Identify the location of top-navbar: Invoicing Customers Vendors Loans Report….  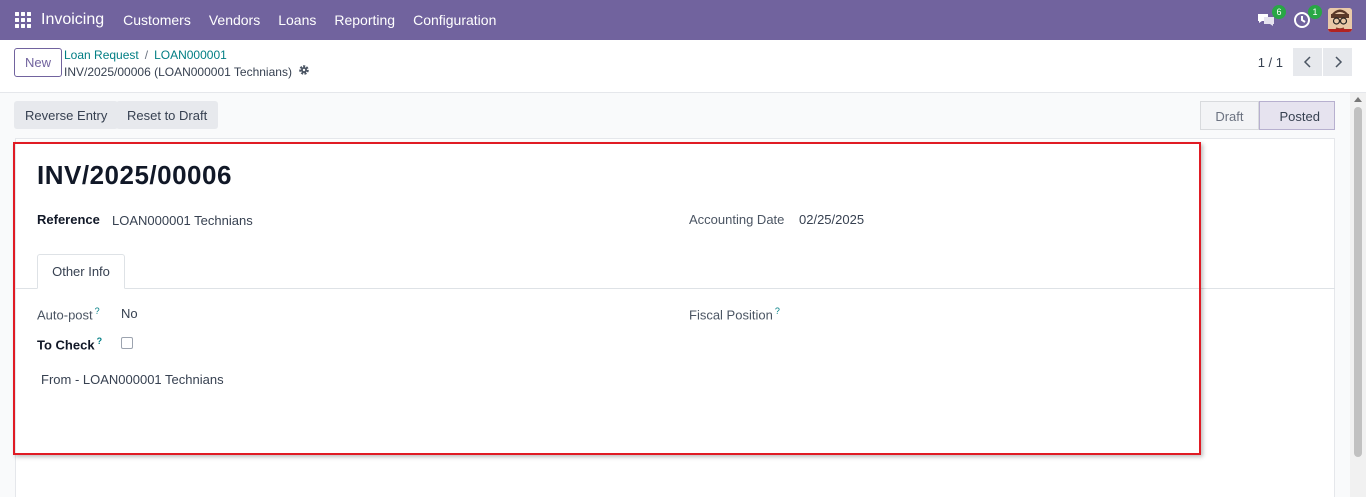
(683, 20).